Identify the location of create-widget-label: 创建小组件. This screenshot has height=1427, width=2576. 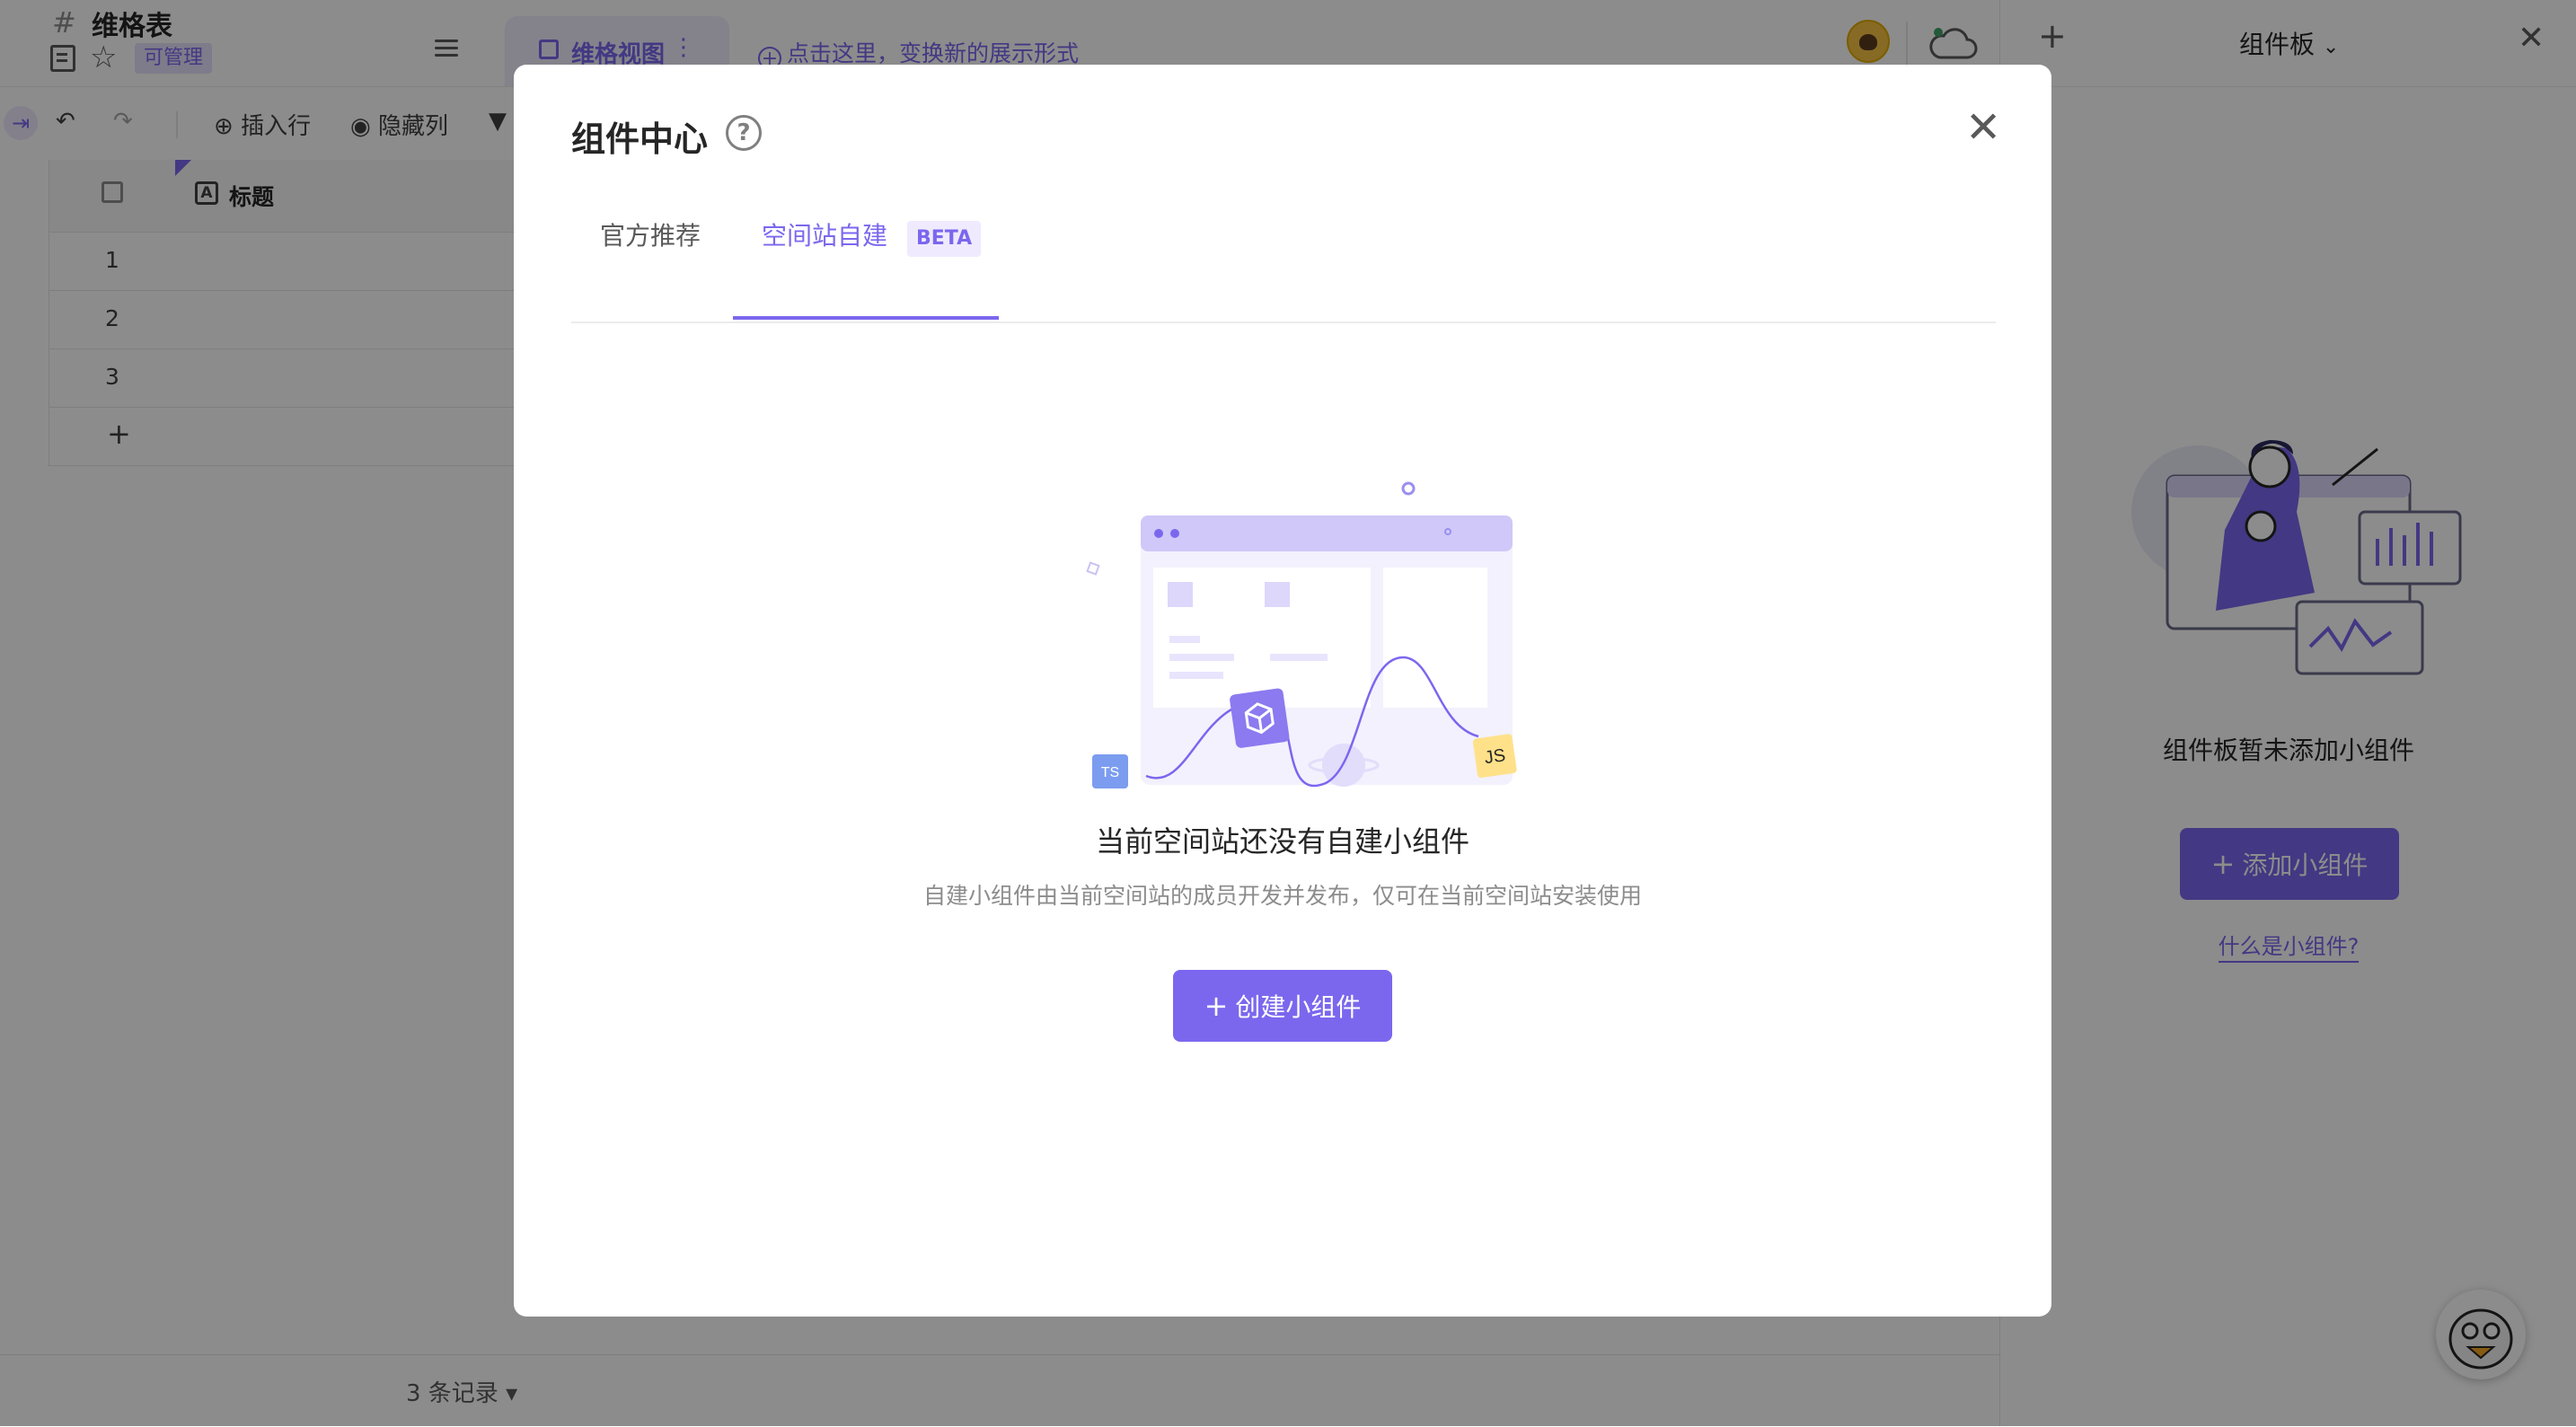
(1298, 1007).